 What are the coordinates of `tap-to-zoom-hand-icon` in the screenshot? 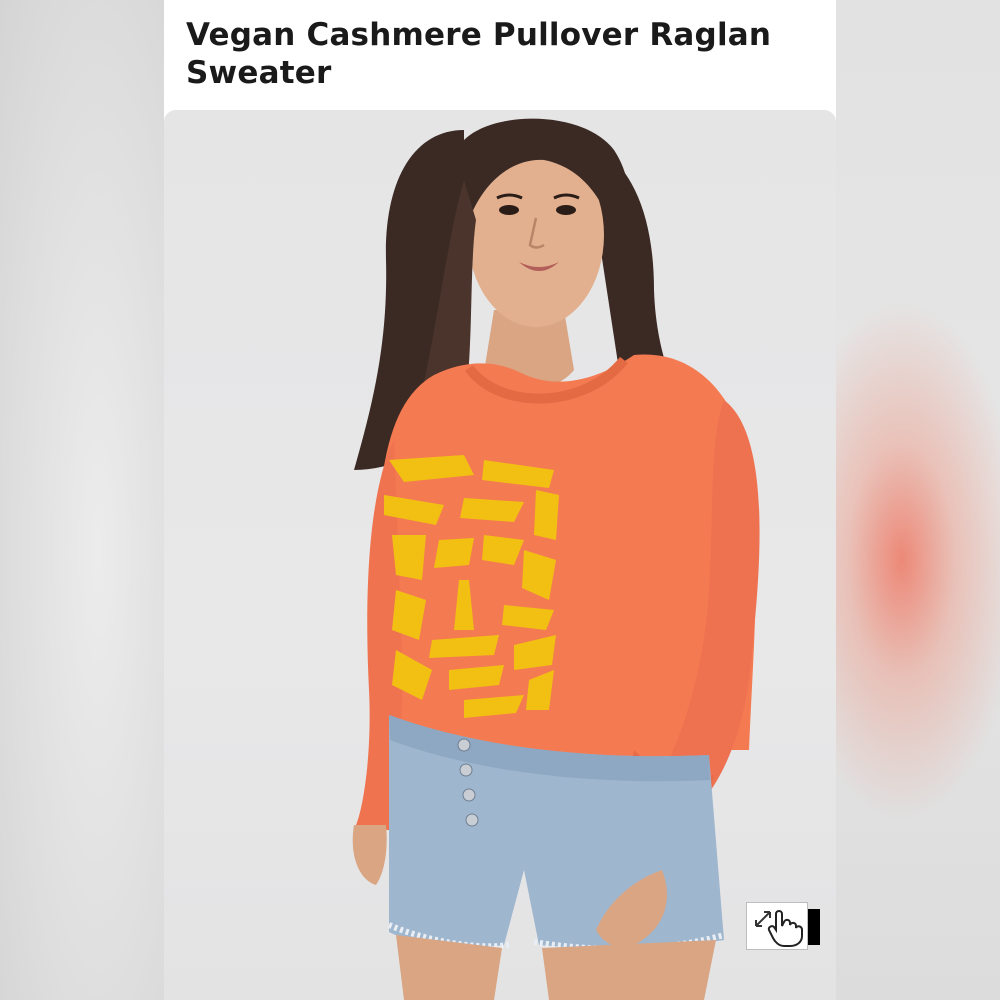 It's located at (779, 928).